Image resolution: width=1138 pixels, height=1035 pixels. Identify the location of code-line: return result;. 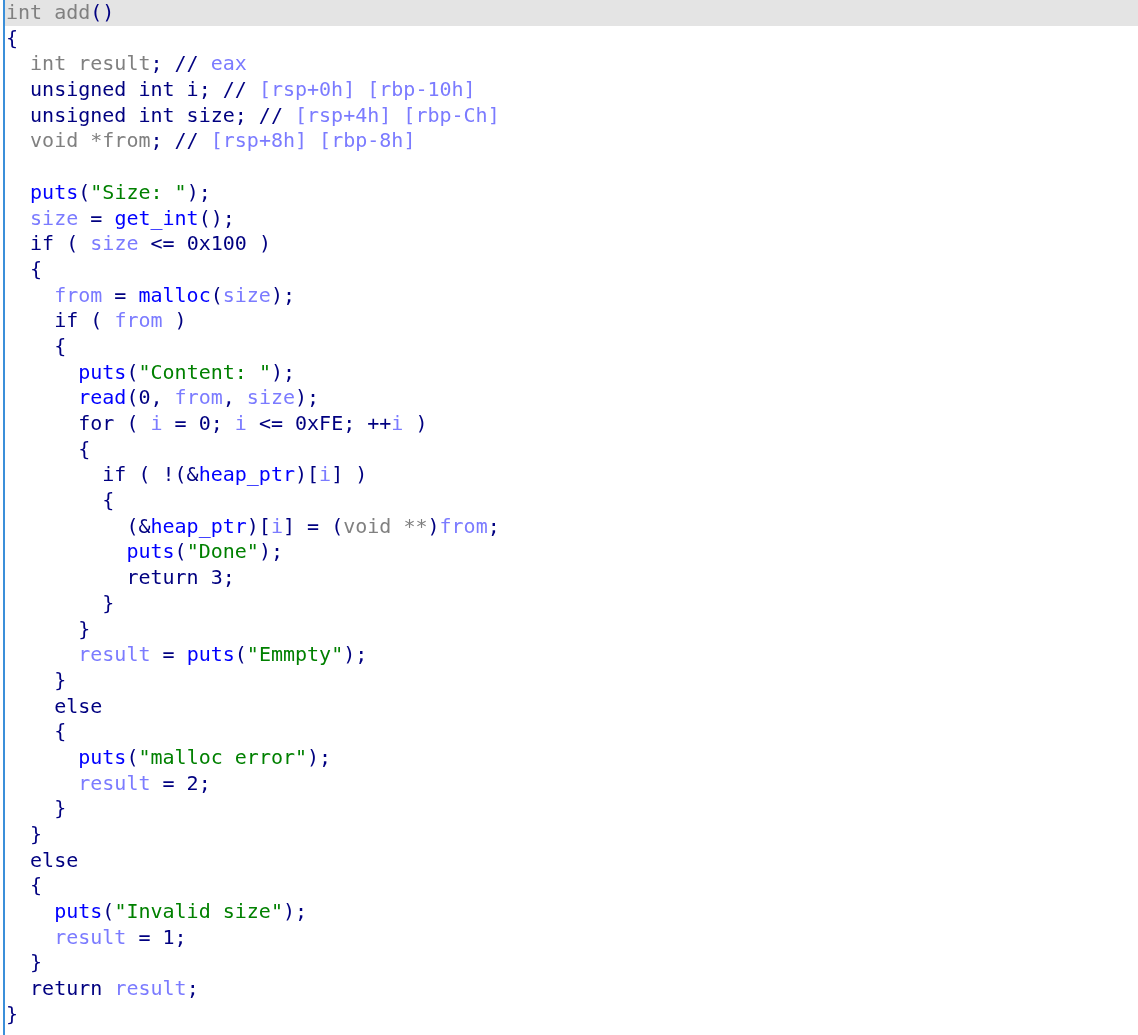
(571, 989).